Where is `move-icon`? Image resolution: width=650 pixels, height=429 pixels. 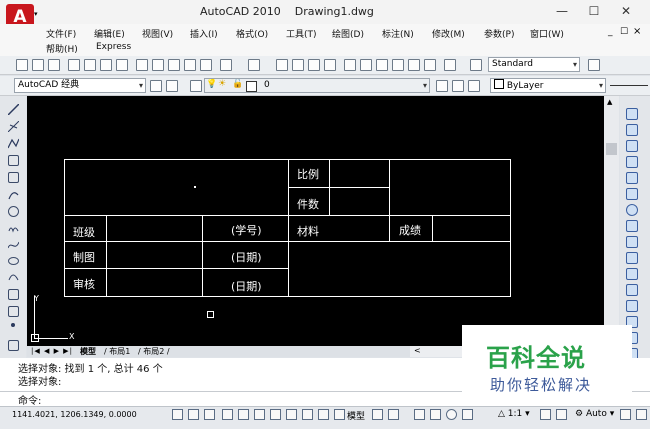
move-icon is located at coordinates (632, 194).